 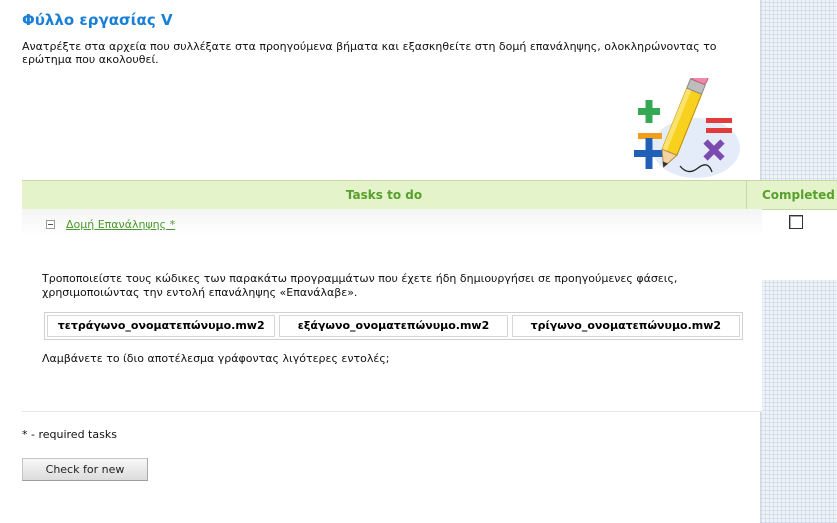 What do you see at coordinates (625, 326) in the screenshot?
I see `file-item-triangle: τρίγωνο_ονοματεπώνυμο.mw2` at bounding box center [625, 326].